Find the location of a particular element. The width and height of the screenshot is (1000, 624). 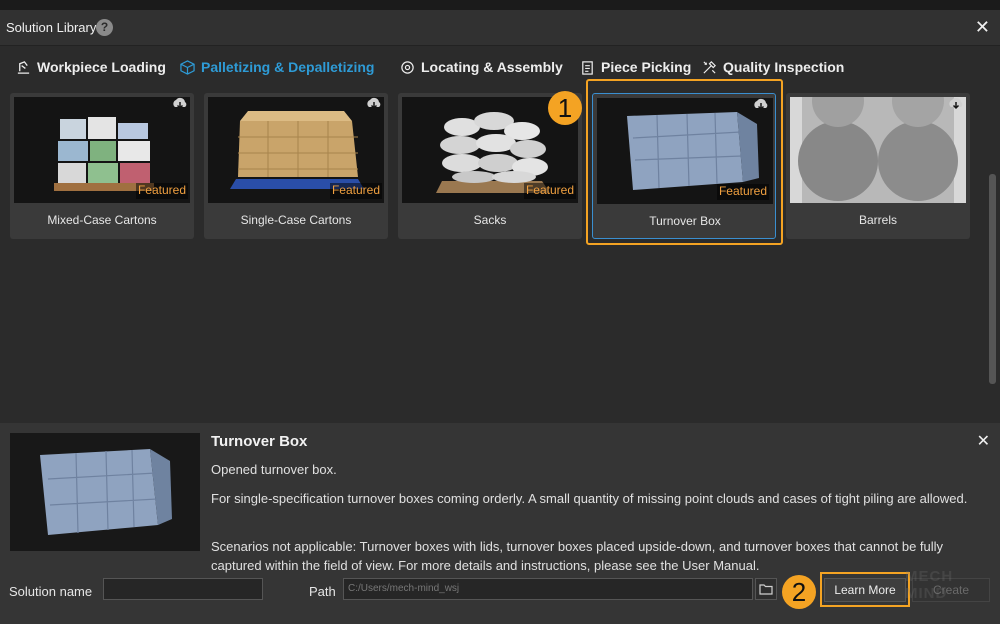

tab-label: Piece Picking is located at coordinates (646, 67).